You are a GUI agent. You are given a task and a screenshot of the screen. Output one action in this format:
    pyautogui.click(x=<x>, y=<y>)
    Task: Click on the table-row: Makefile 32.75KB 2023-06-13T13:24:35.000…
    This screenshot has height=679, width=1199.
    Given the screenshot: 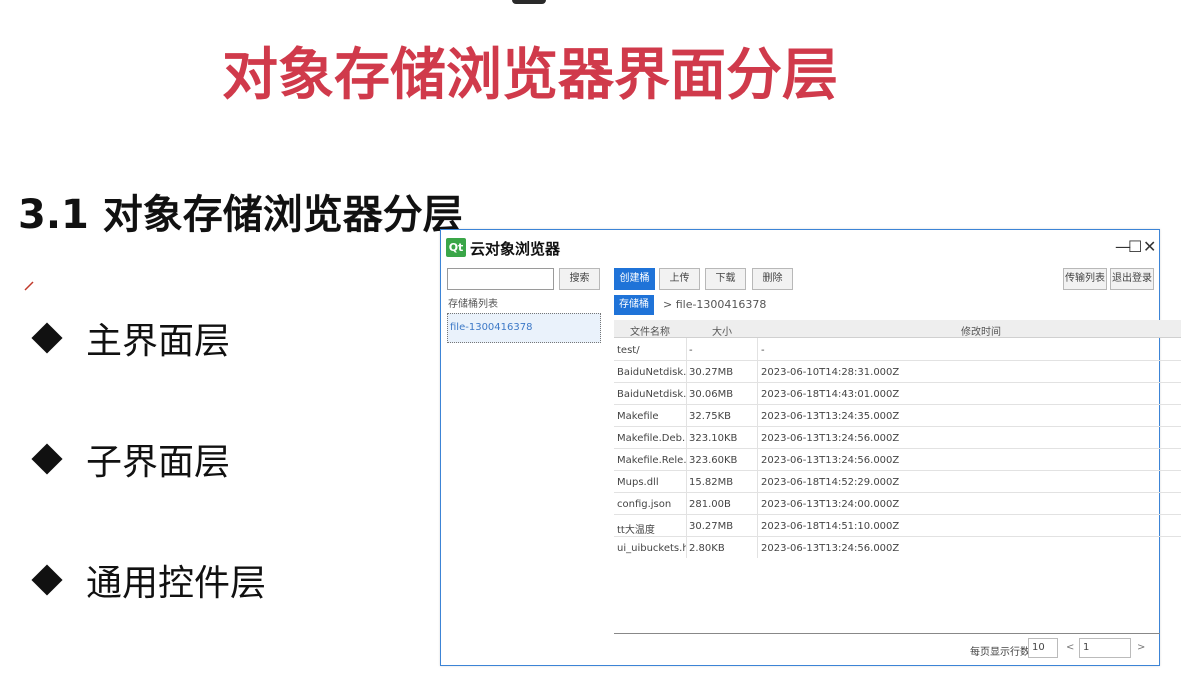 What is the action you would take?
    pyautogui.click(x=897, y=416)
    